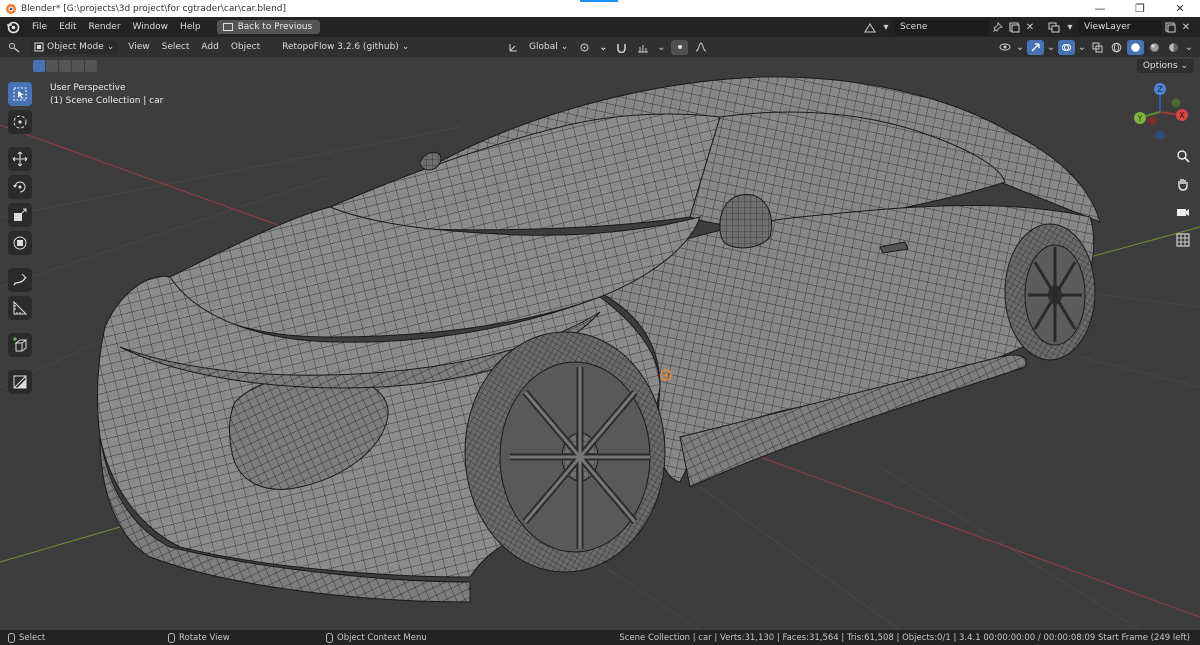 The height and width of the screenshot is (645, 1200). I want to click on snap-target-icon, so click(642, 47).